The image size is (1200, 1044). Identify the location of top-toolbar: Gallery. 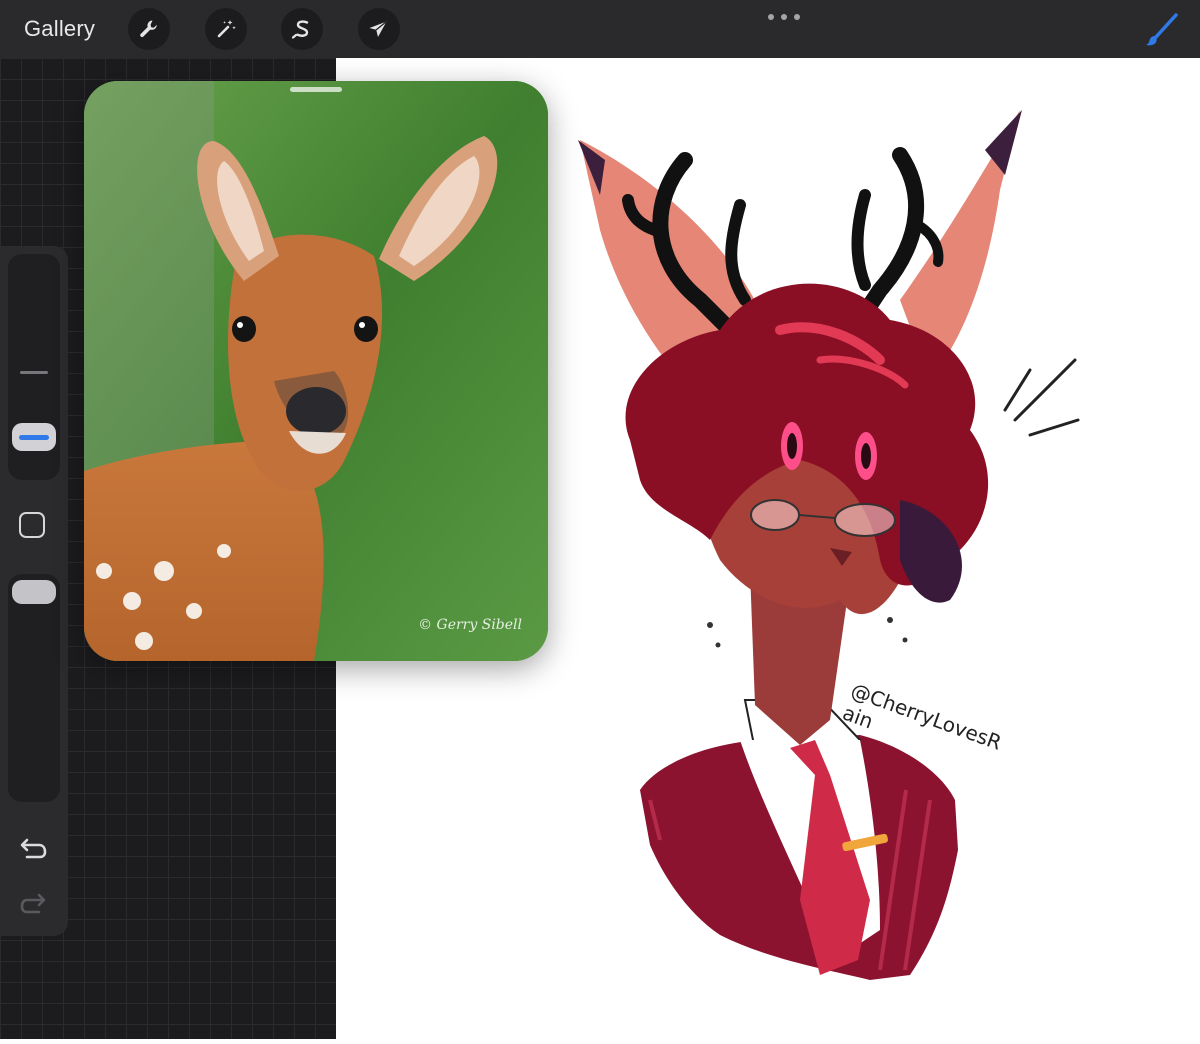
(600, 29).